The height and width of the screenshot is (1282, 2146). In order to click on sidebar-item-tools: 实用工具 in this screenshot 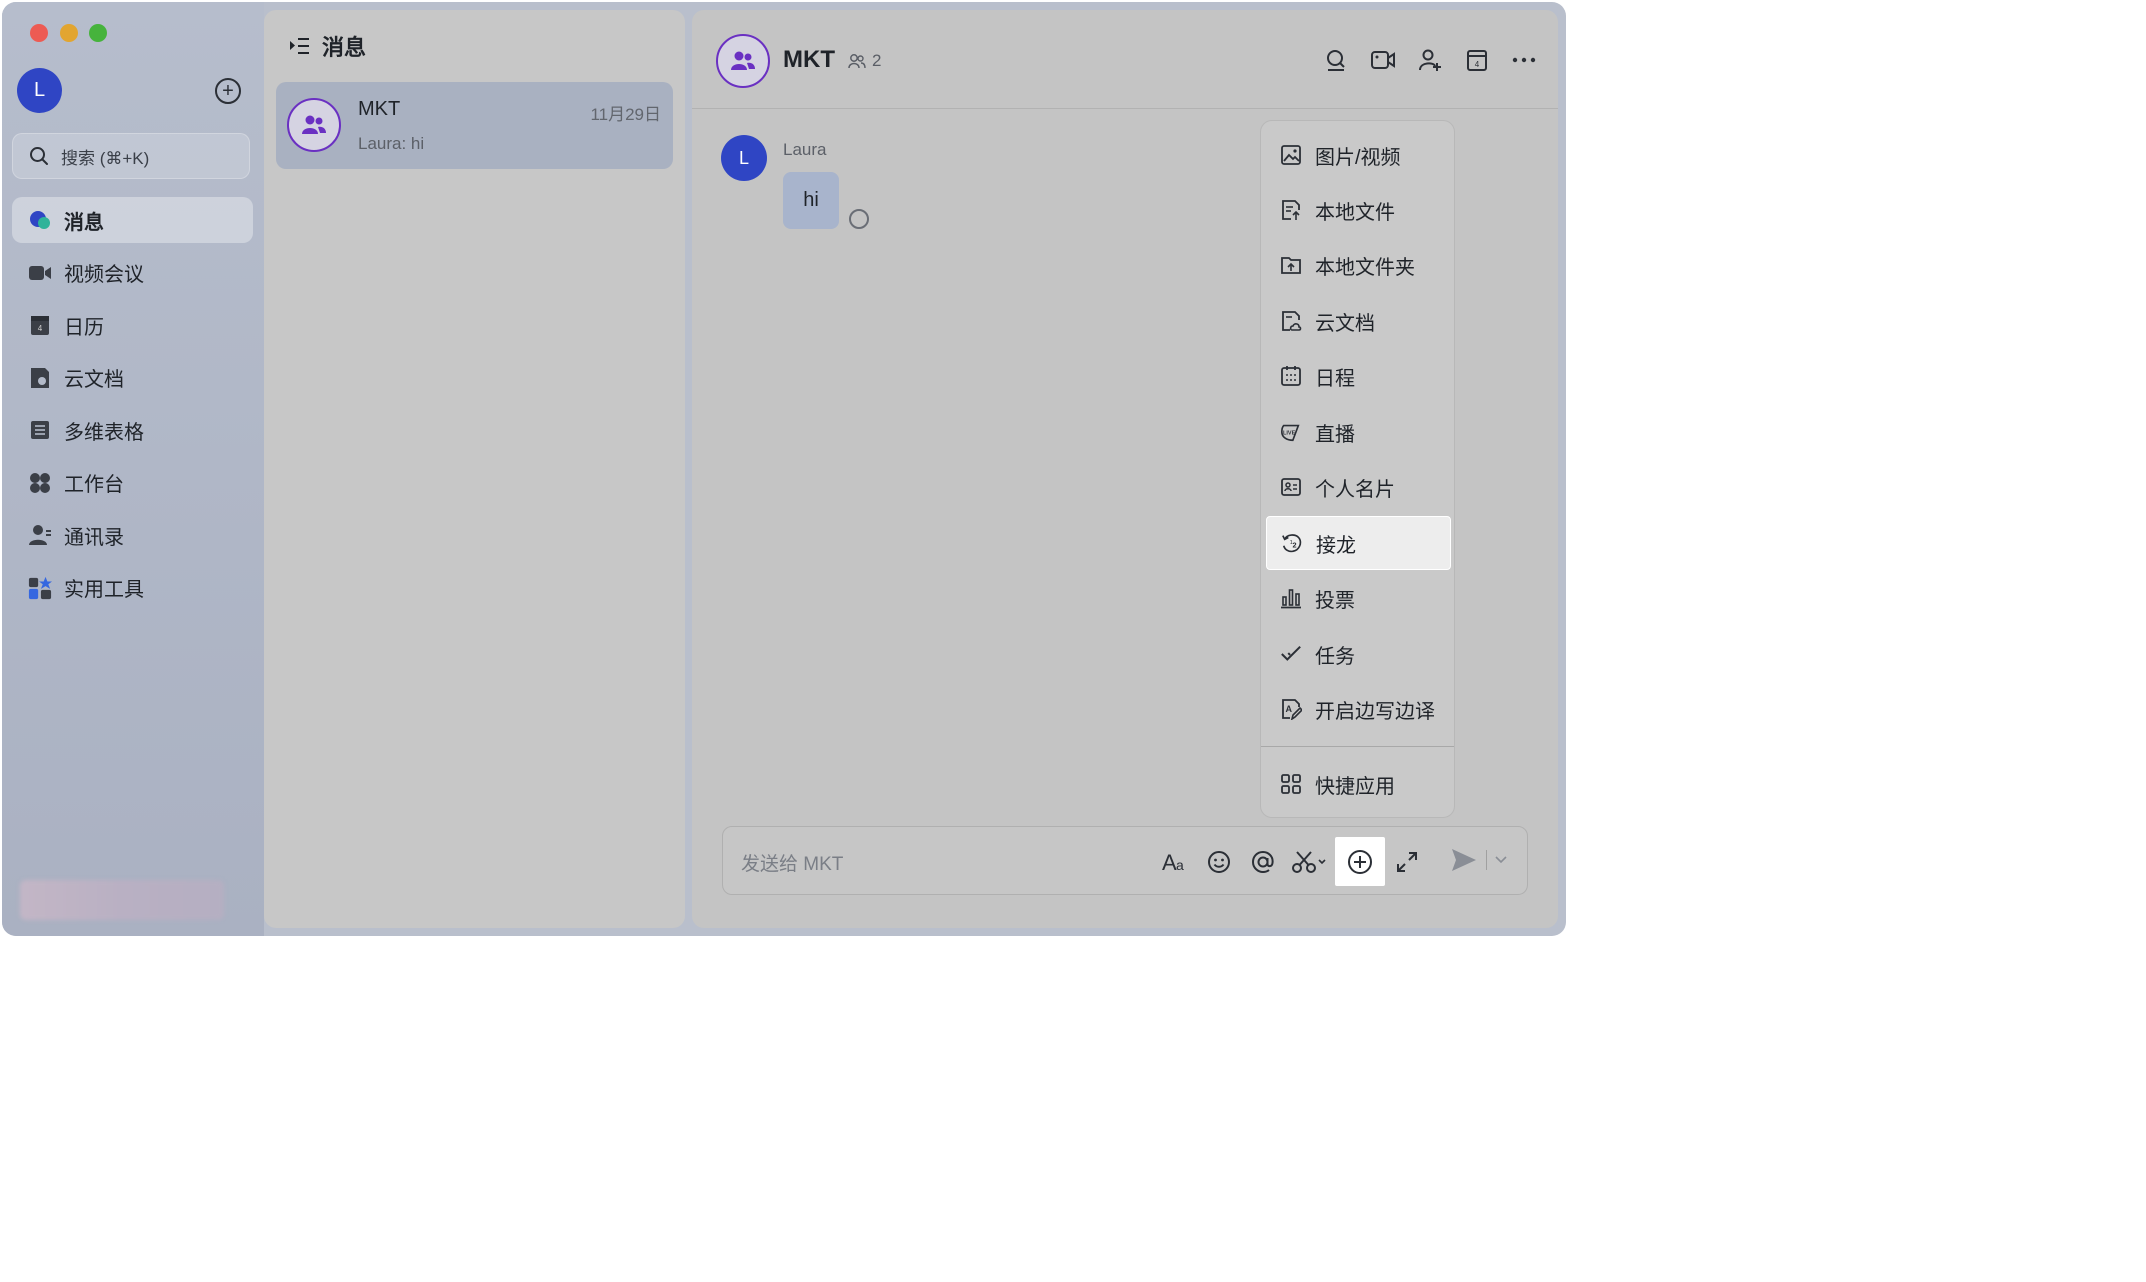, I will do `click(132, 588)`.